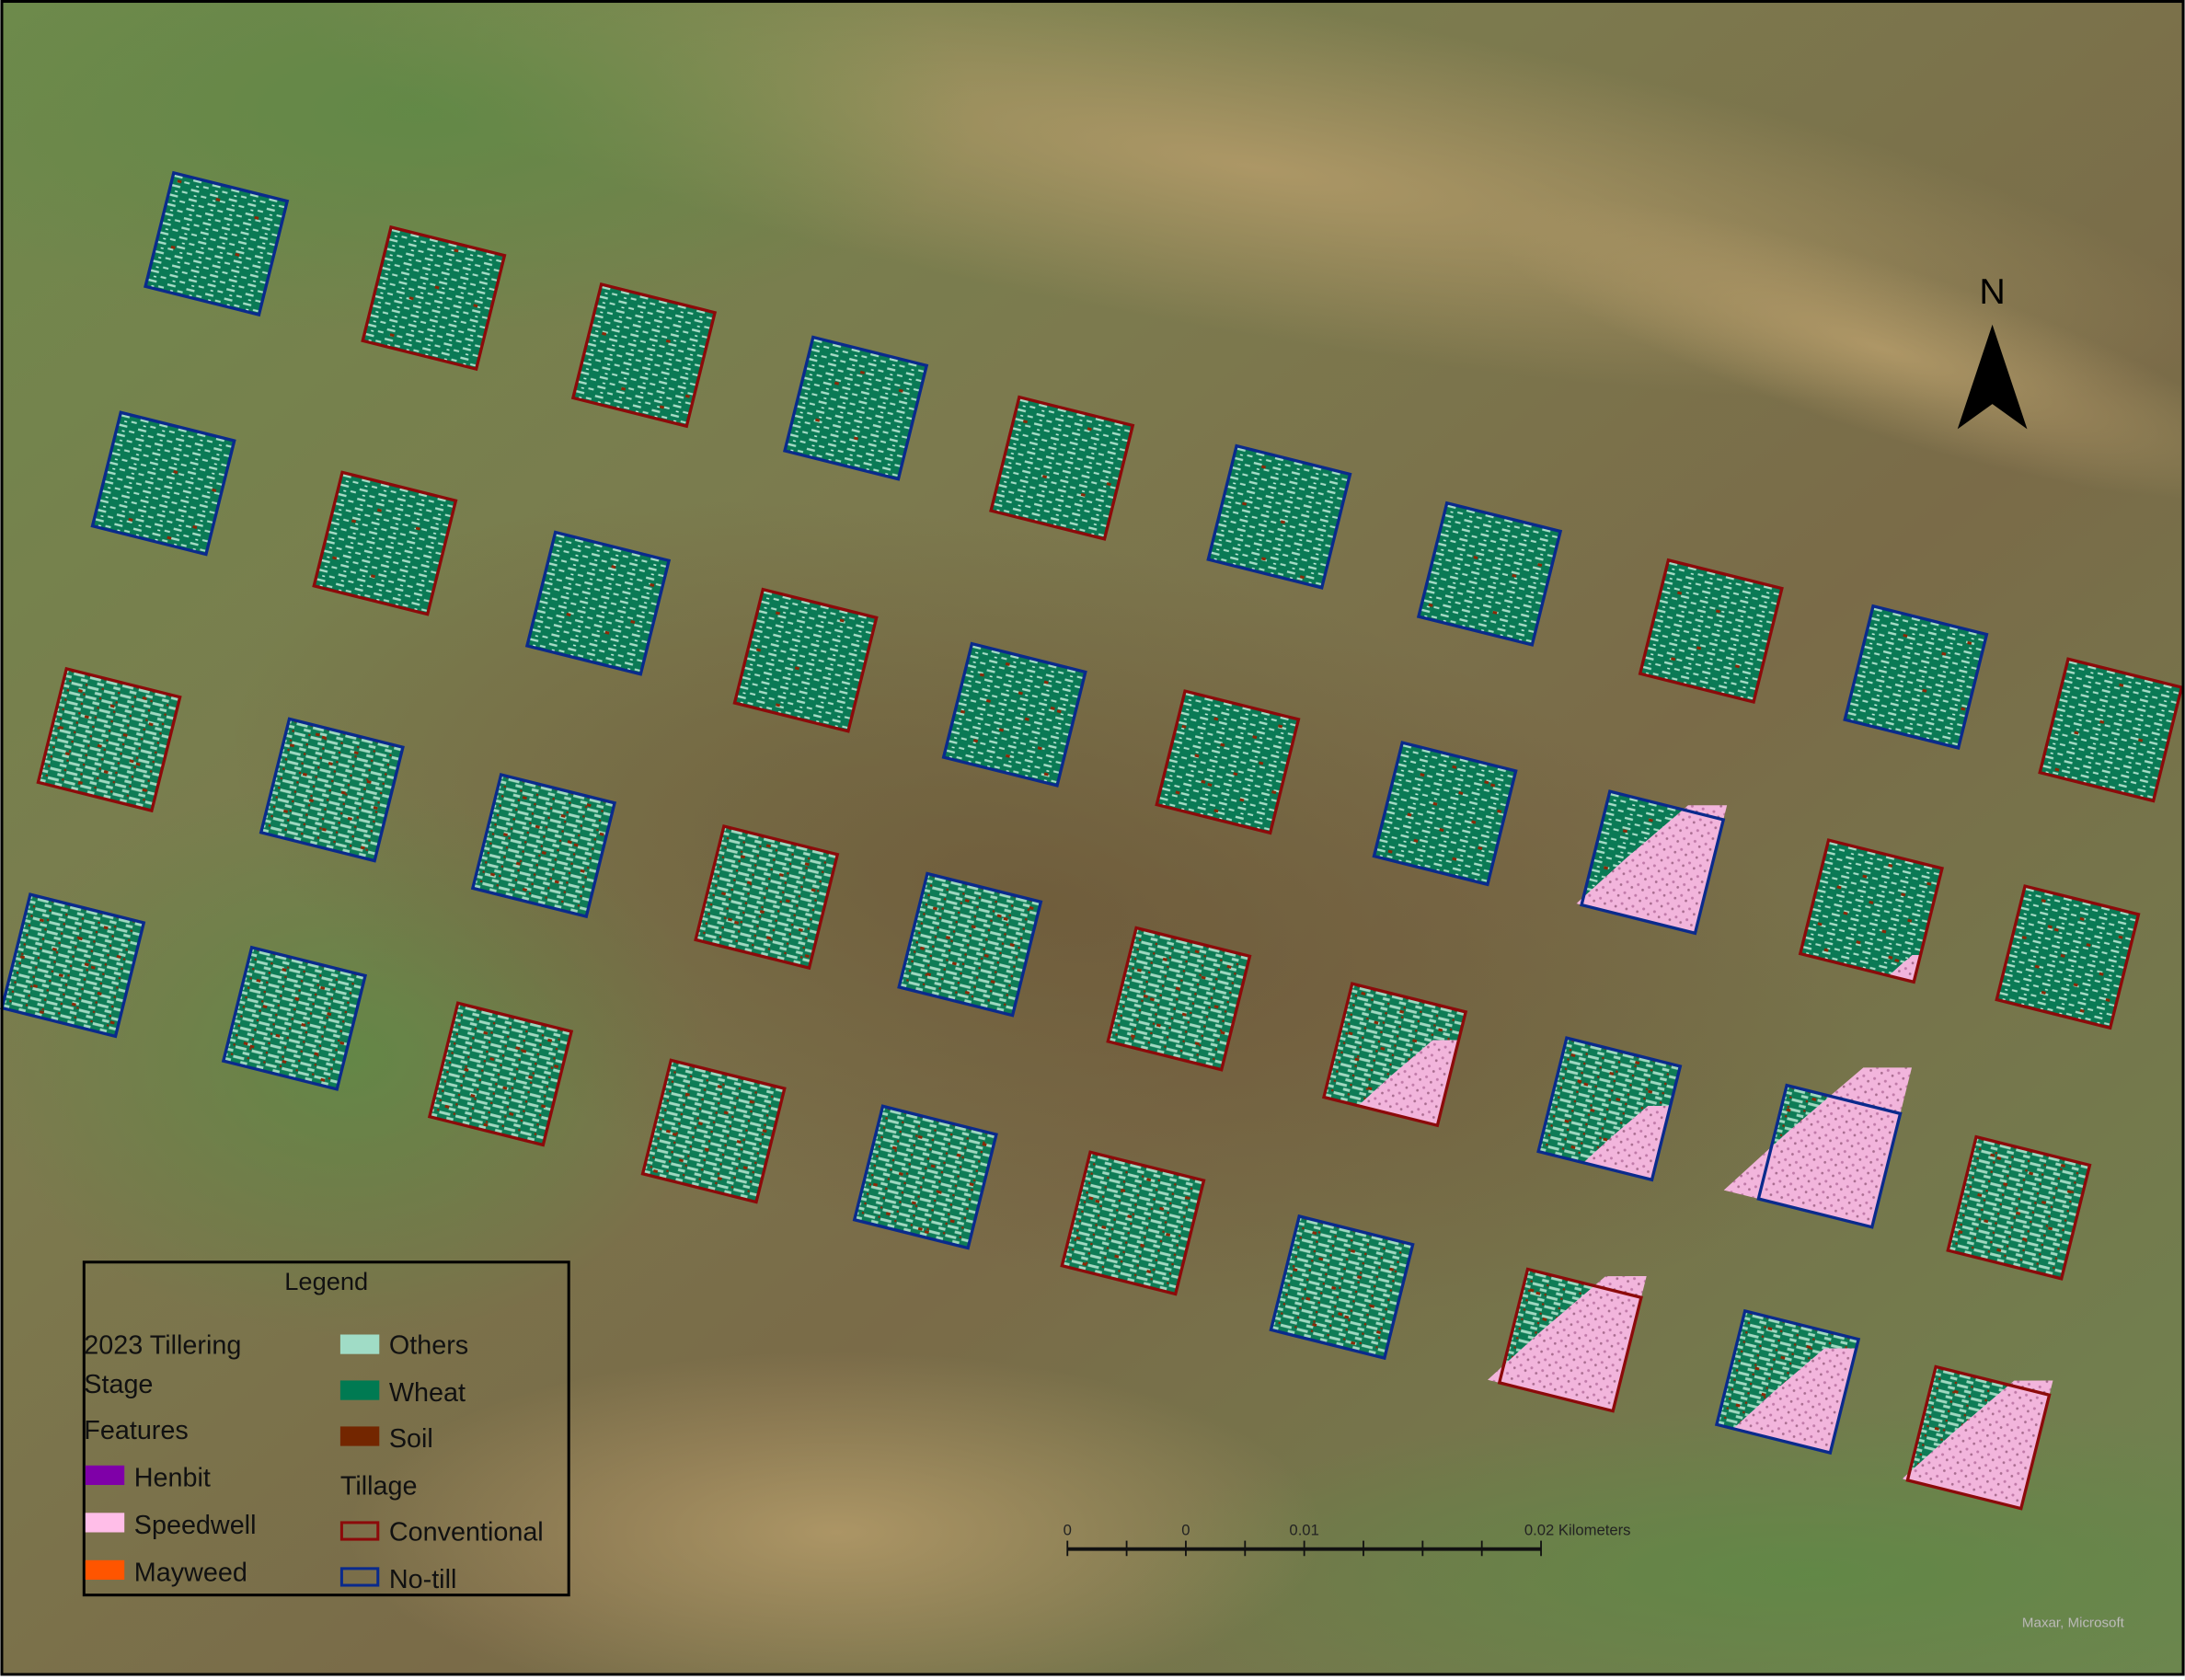  I want to click on wheat-swatch, so click(359, 1390).